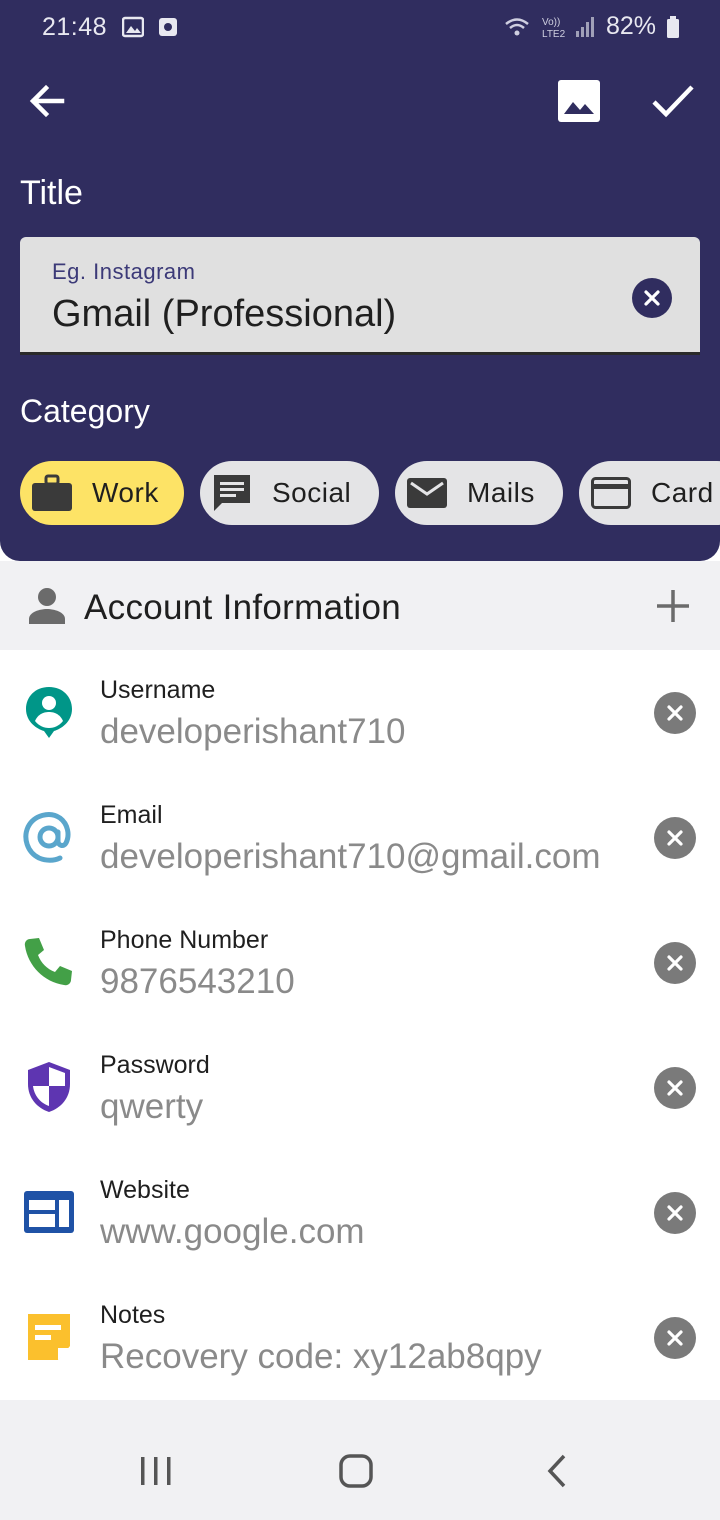 This screenshot has width=720, height=1520. I want to click on user-pin-icon, so click(49, 712).